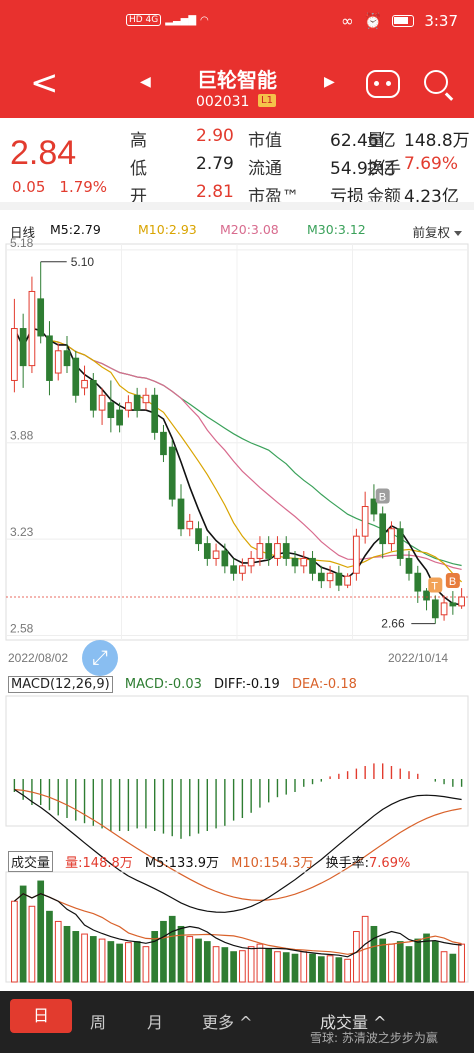 The height and width of the screenshot is (1053, 474). I want to click on y-tick-label: 5.18, so click(22, 243).